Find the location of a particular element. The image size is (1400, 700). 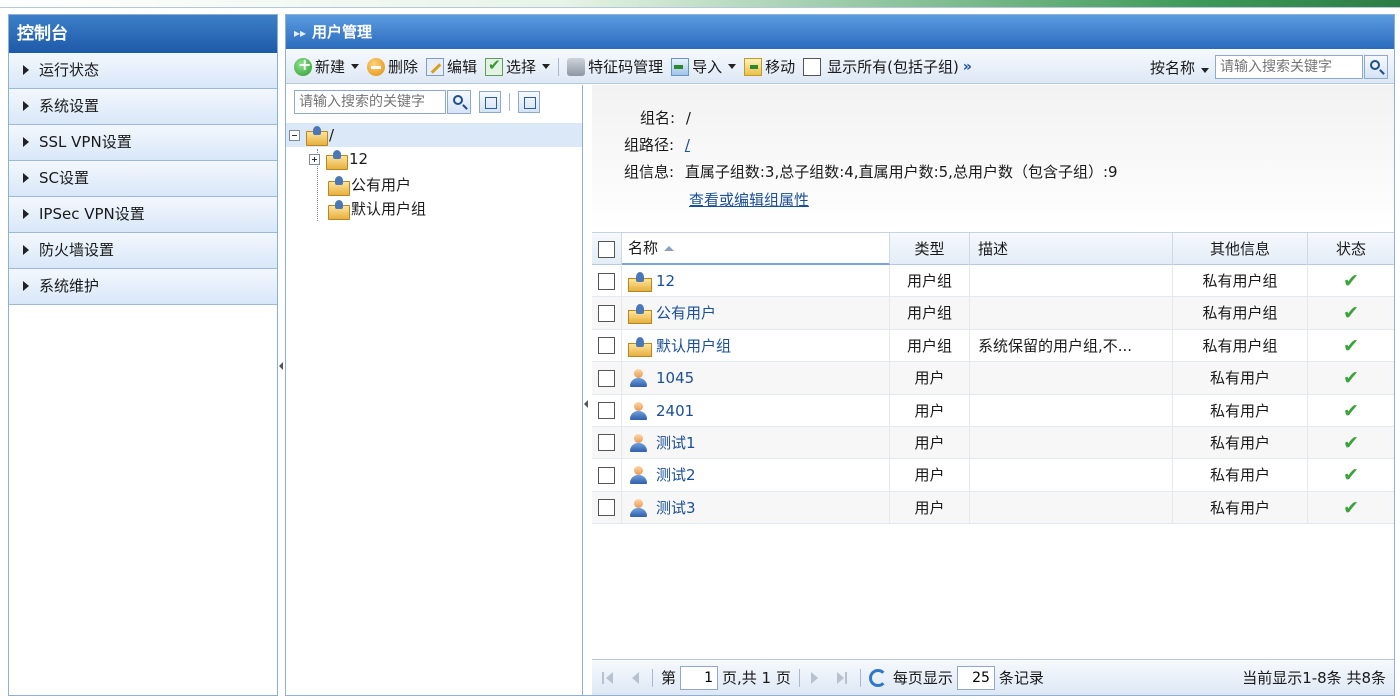

sidebar-item-firewall: 防火墙设置 is located at coordinates (143, 251).